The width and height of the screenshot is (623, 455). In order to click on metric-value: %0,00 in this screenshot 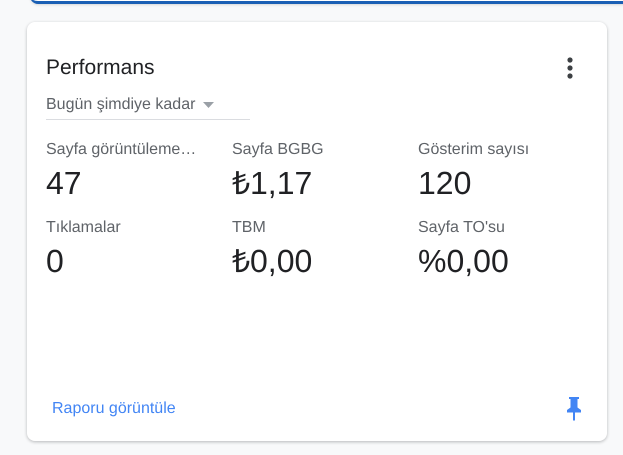, I will do `click(464, 261)`.